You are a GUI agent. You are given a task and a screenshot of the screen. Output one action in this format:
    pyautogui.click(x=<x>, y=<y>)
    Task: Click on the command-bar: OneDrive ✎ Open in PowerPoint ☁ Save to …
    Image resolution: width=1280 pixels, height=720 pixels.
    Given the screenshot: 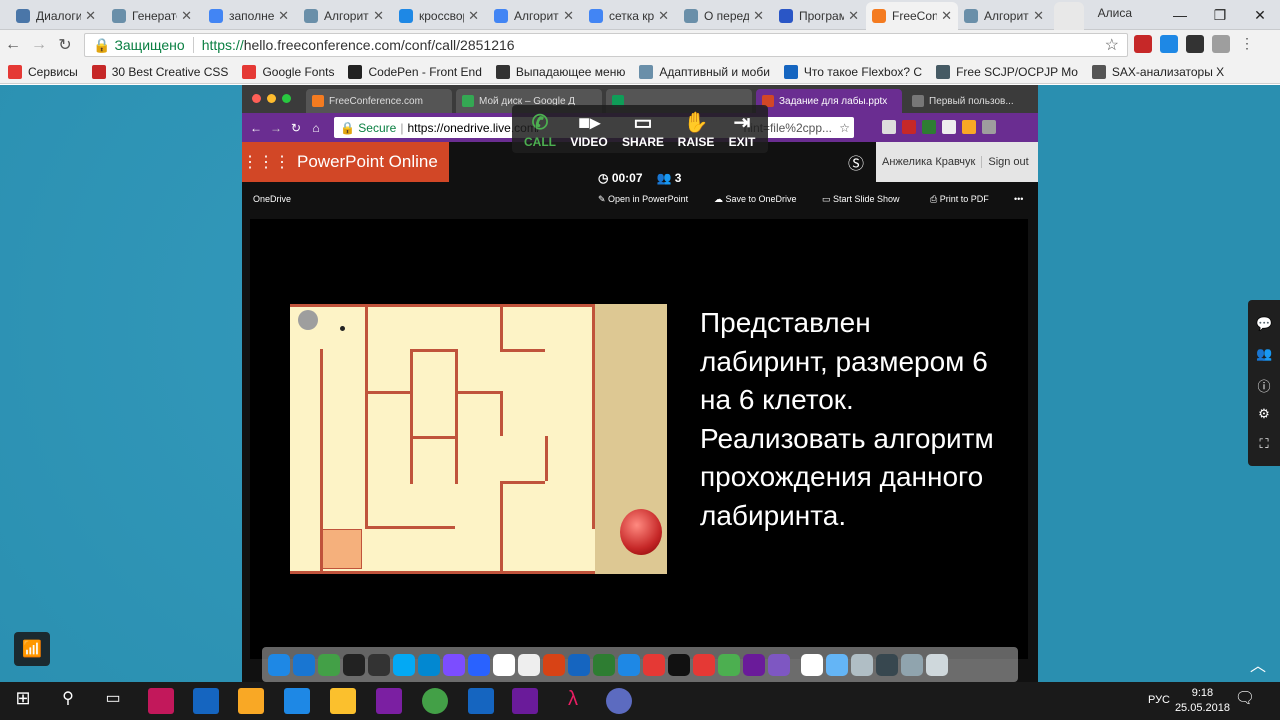 What is the action you would take?
    pyautogui.click(x=640, y=200)
    